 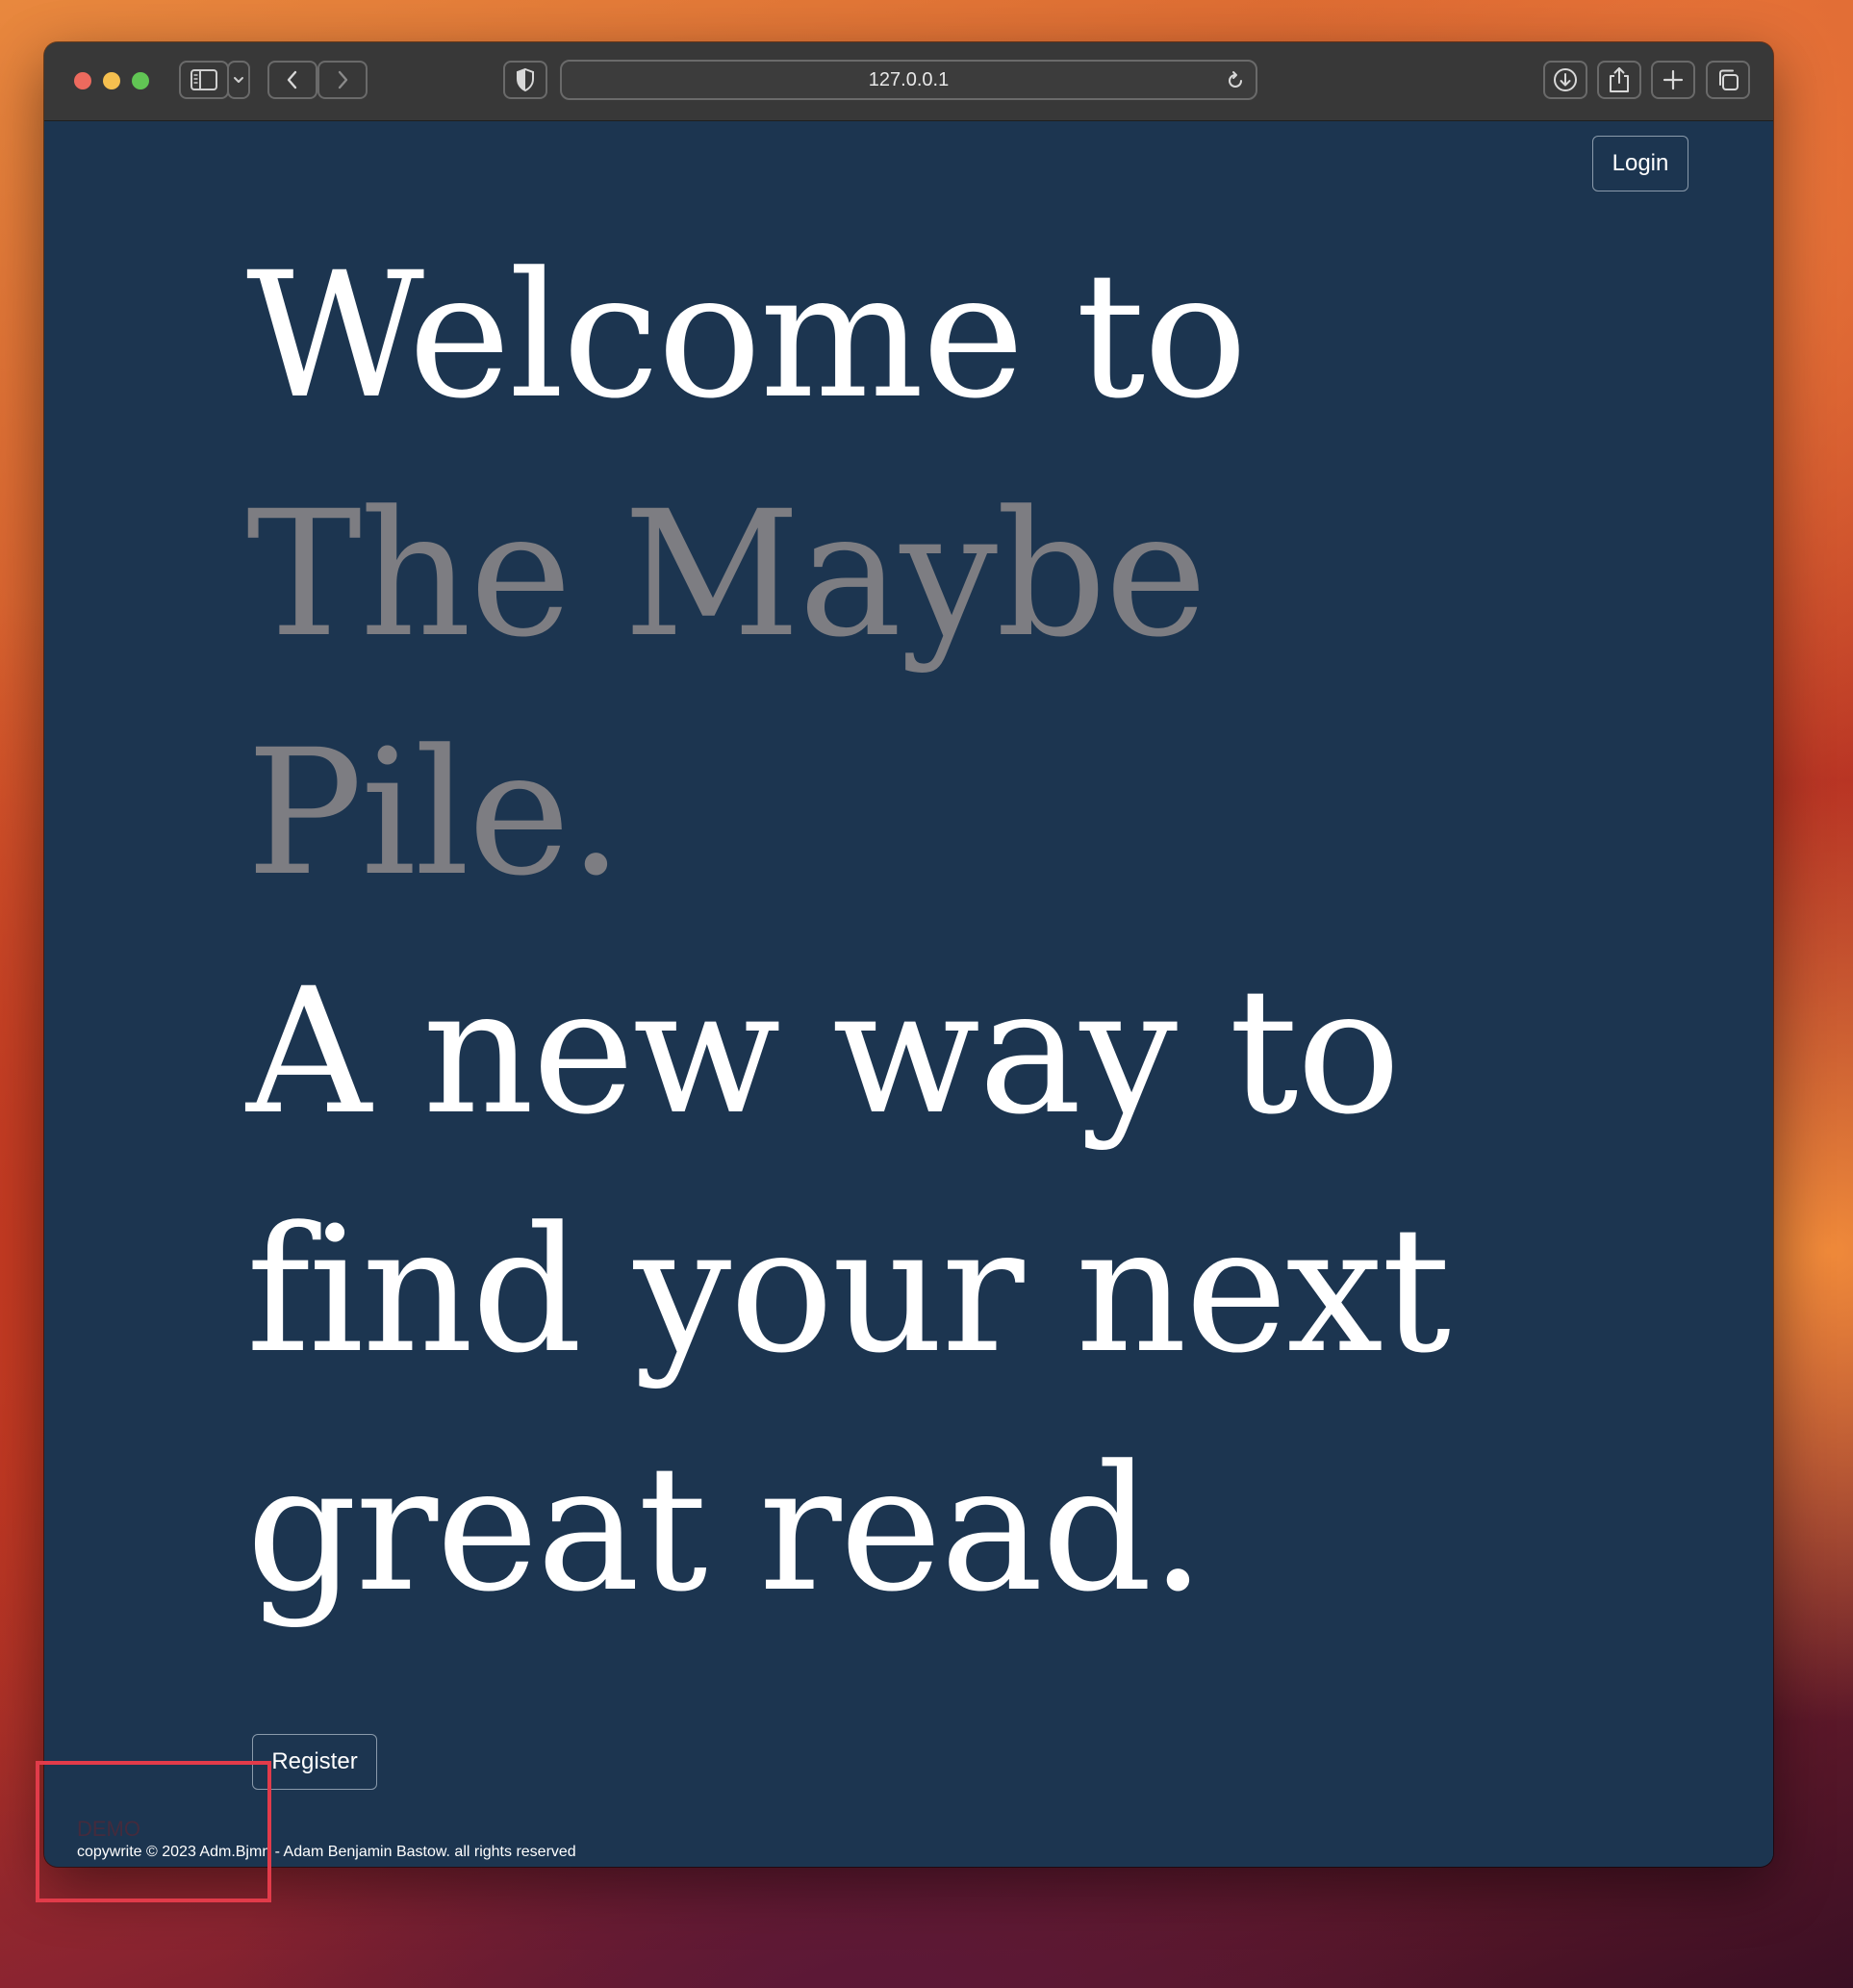 I want to click on privacy-report-button, so click(x=525, y=80).